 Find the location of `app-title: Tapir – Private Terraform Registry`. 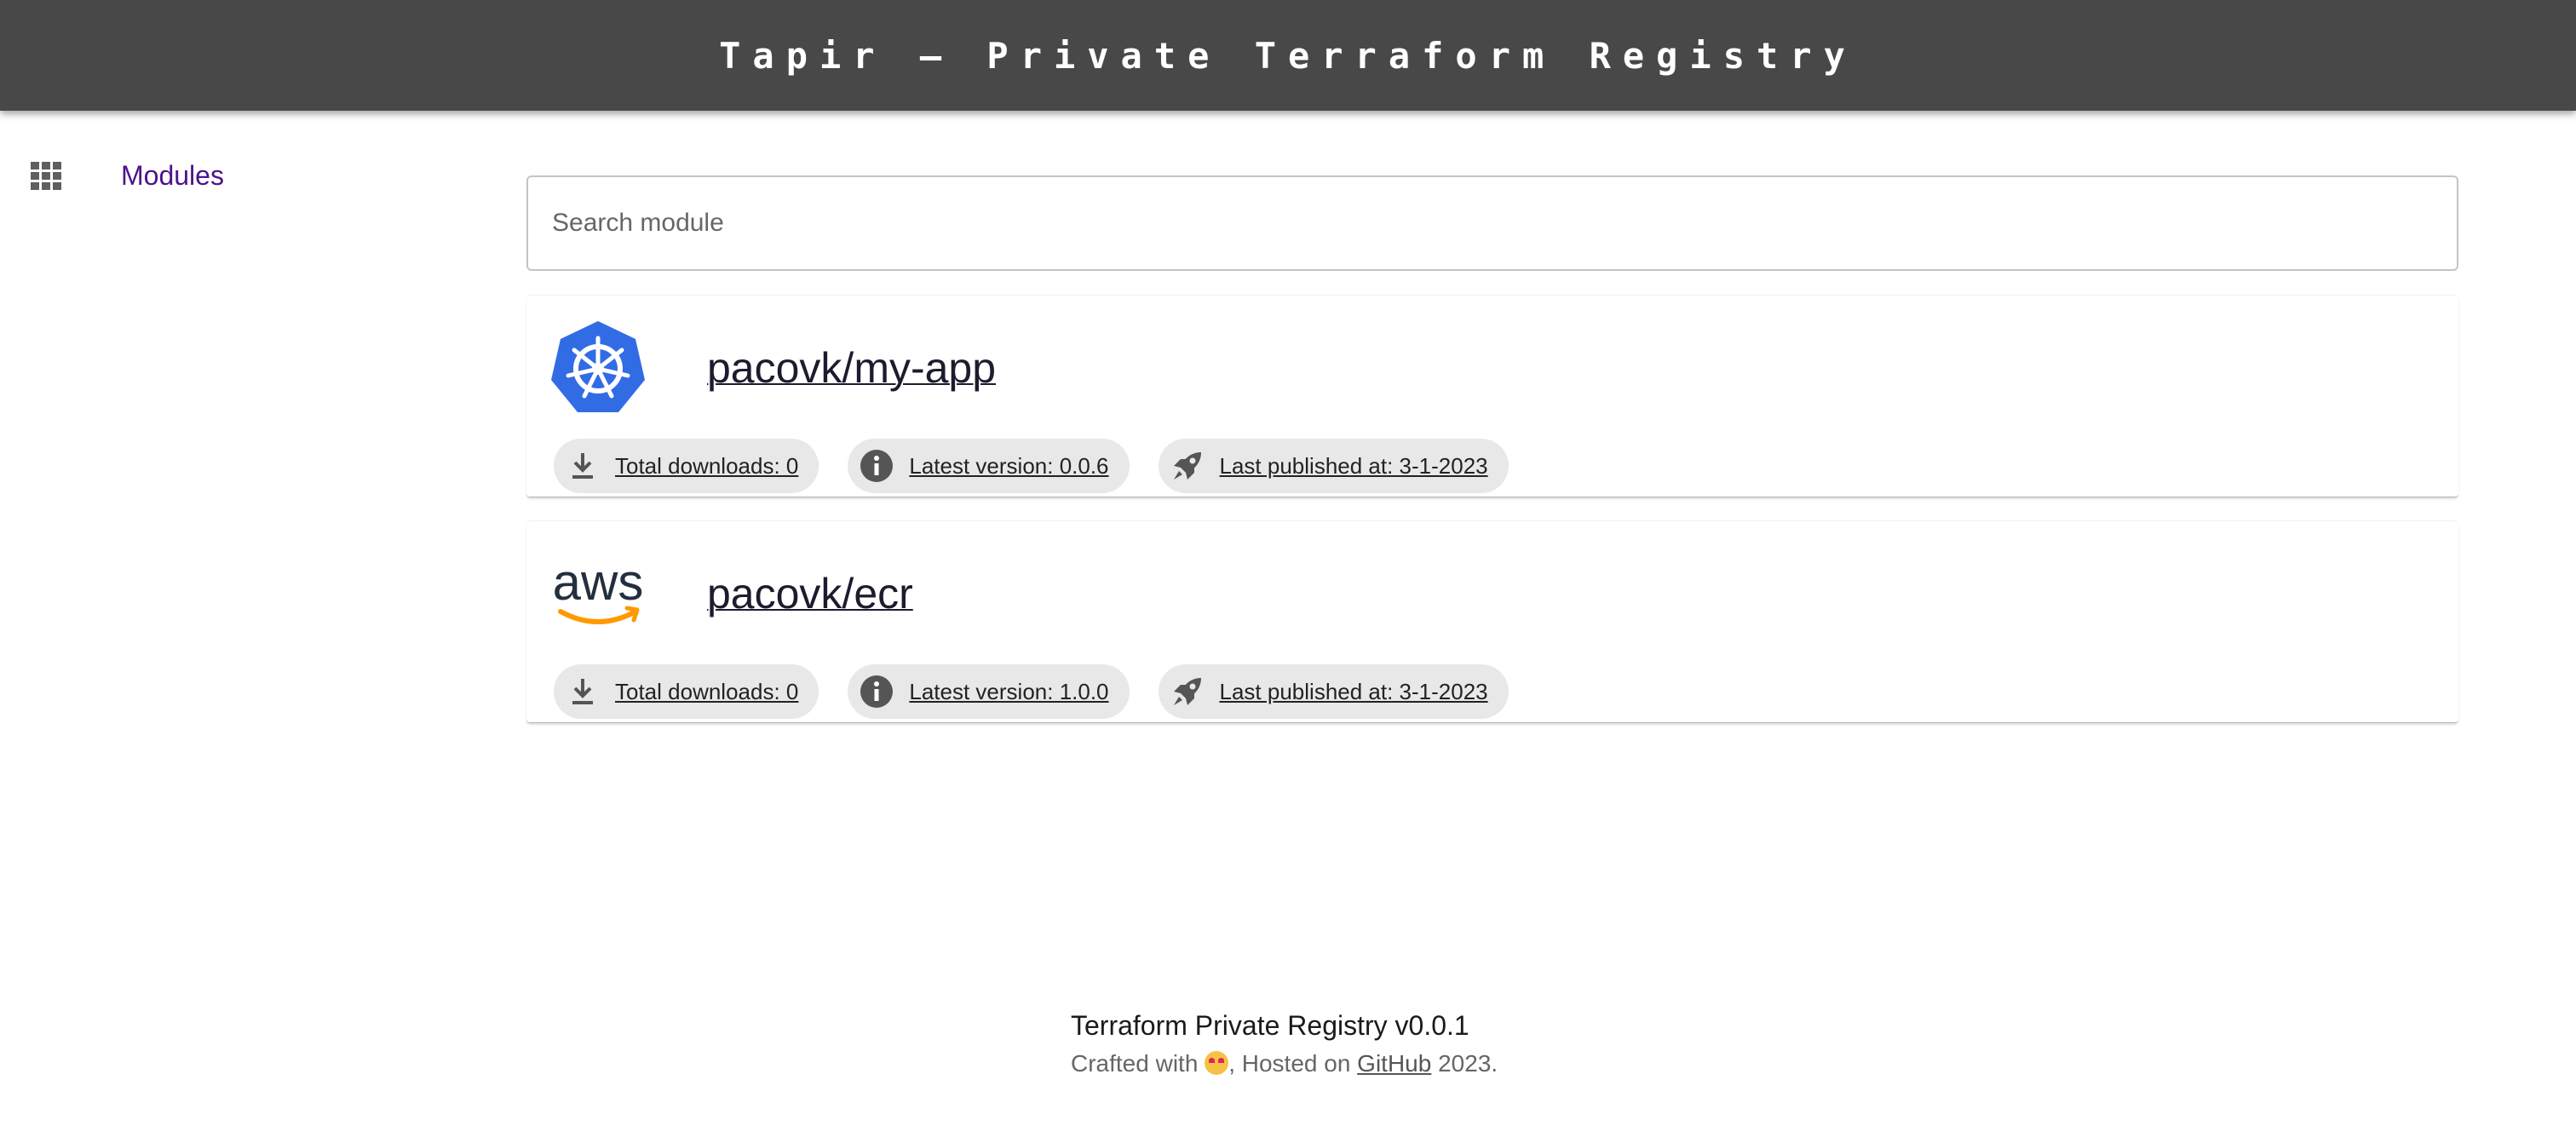

app-title: Tapir – Private Terraform Registry is located at coordinates (1288, 55).